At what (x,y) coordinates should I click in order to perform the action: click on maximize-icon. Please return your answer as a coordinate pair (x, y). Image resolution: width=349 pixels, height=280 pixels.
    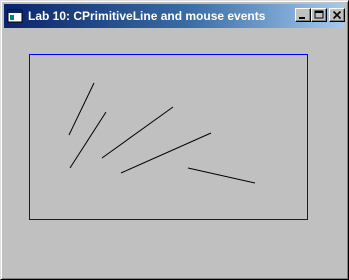
    Looking at the image, I should click on (319, 14).